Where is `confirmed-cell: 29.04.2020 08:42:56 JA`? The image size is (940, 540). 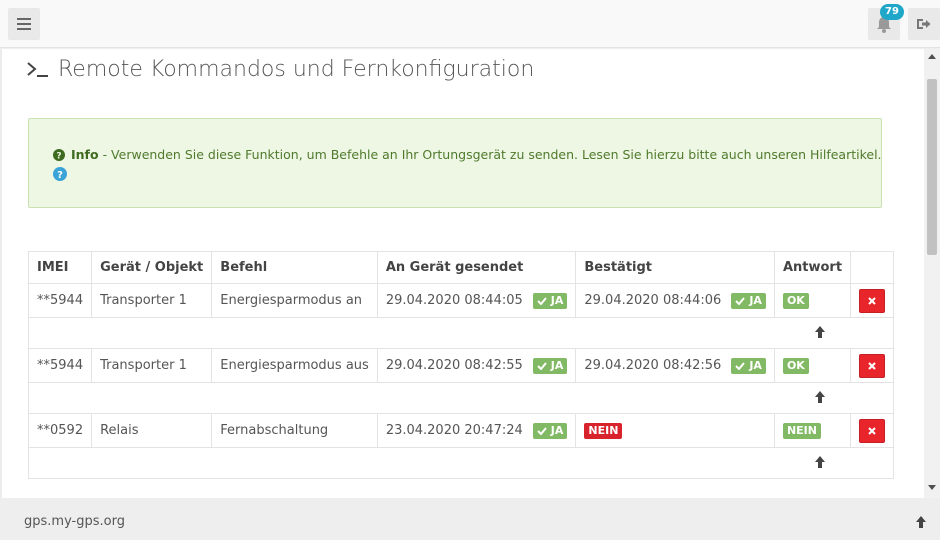
confirmed-cell: 29.04.2020 08:42:56 JA is located at coordinates (675, 365).